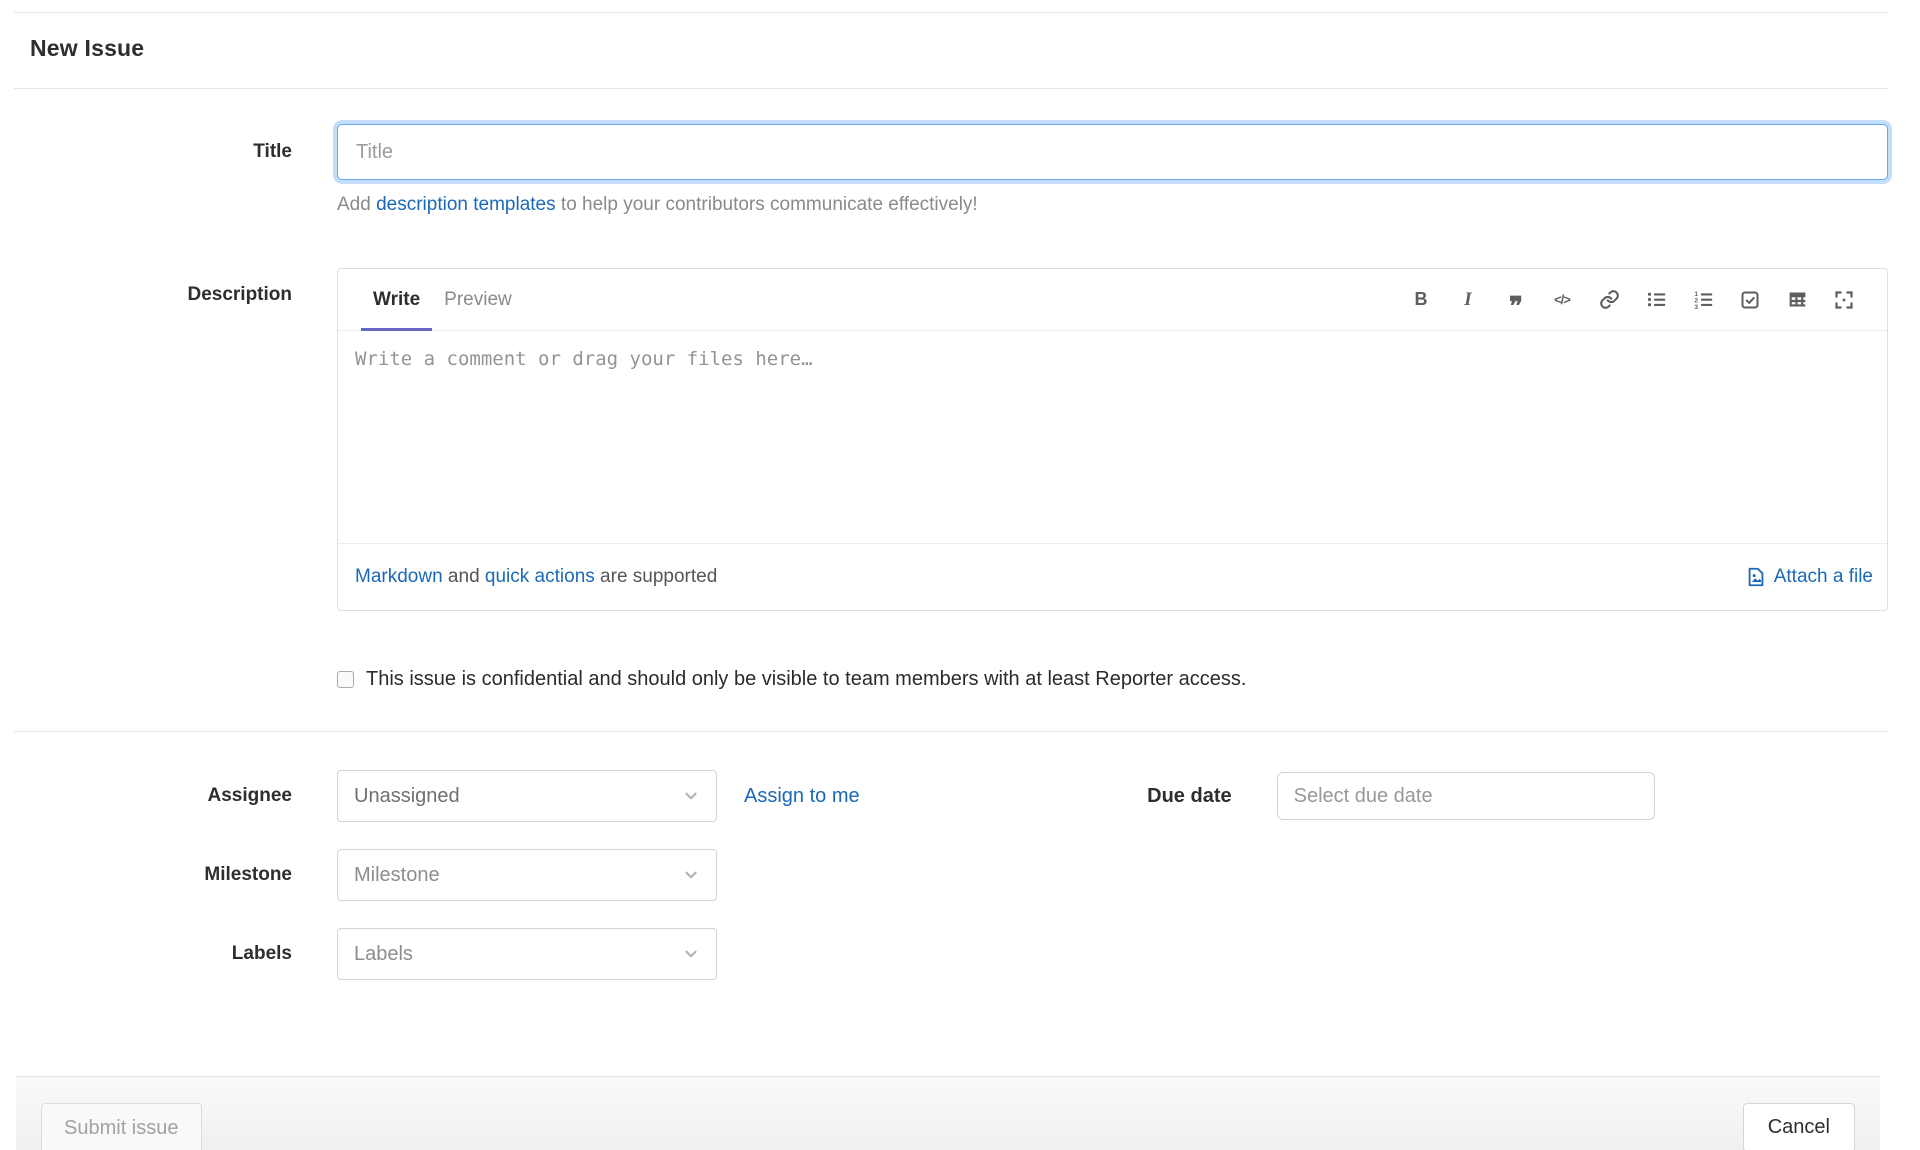 This screenshot has height=1150, width=1920. I want to click on description-templates-link: description templates, so click(466, 204).